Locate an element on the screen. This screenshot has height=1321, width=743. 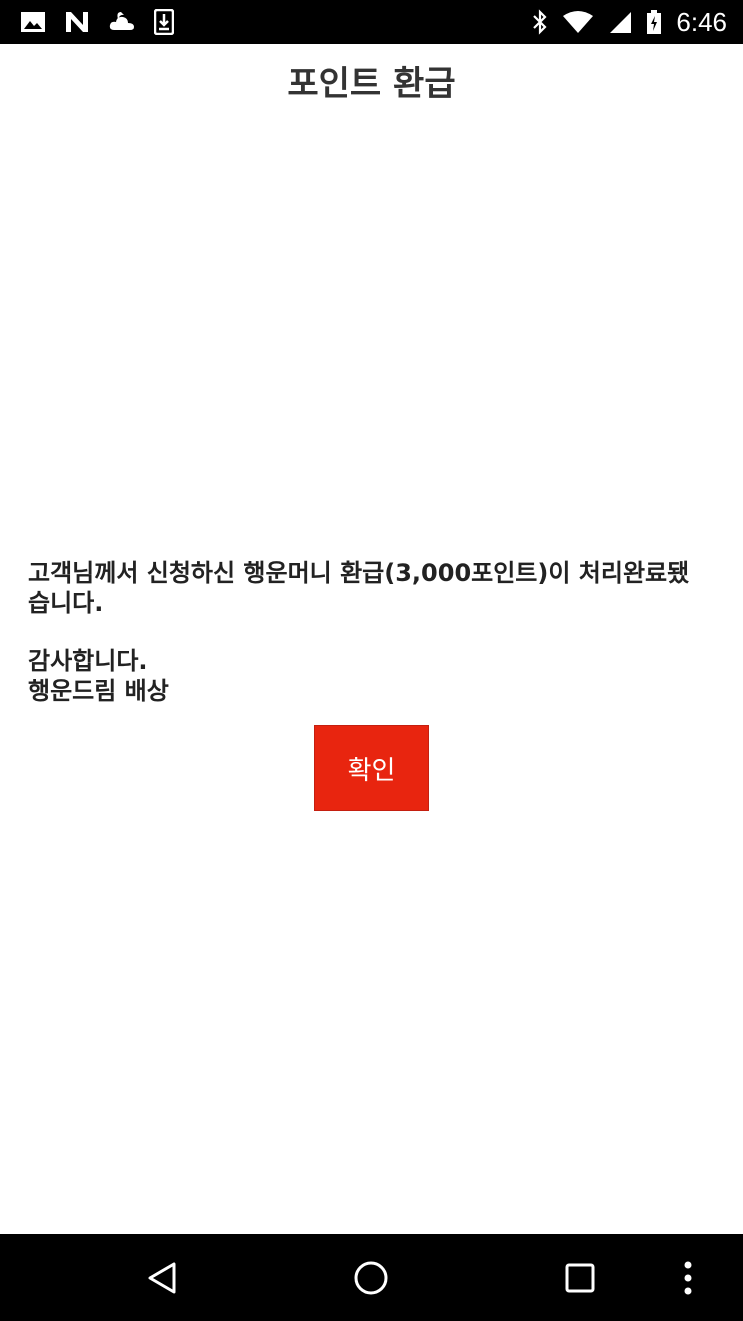
recents-button is located at coordinates (580, 1277).